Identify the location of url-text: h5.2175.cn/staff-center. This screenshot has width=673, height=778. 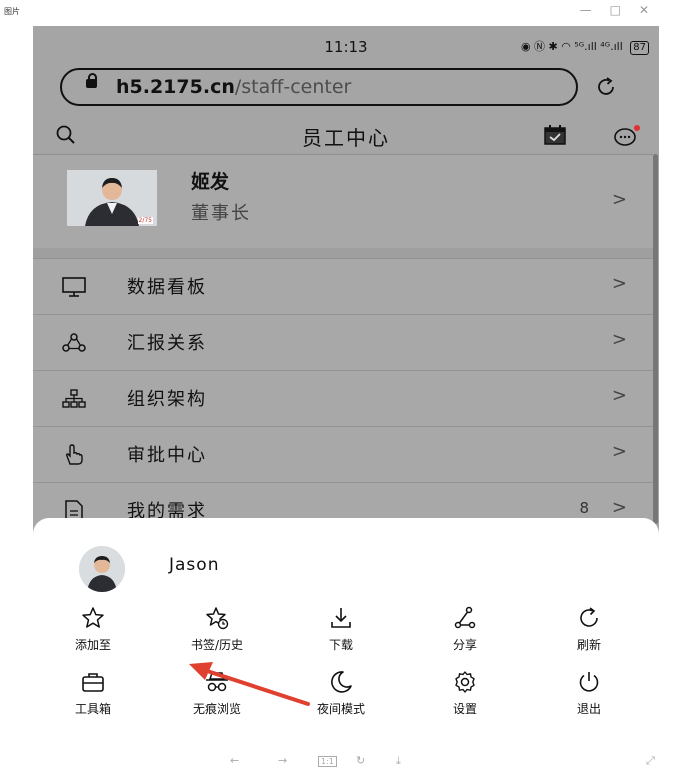
(233, 87).